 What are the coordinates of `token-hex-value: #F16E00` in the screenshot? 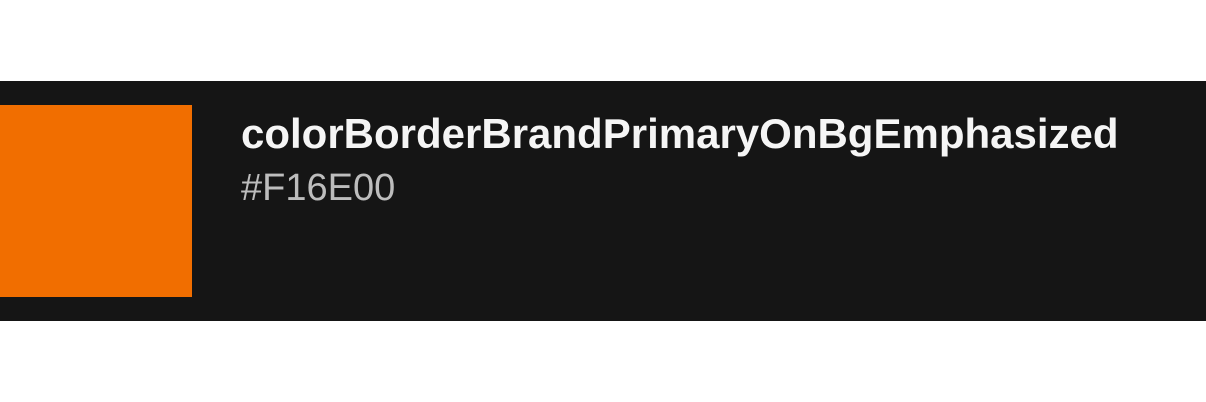 It's located at (318, 188).